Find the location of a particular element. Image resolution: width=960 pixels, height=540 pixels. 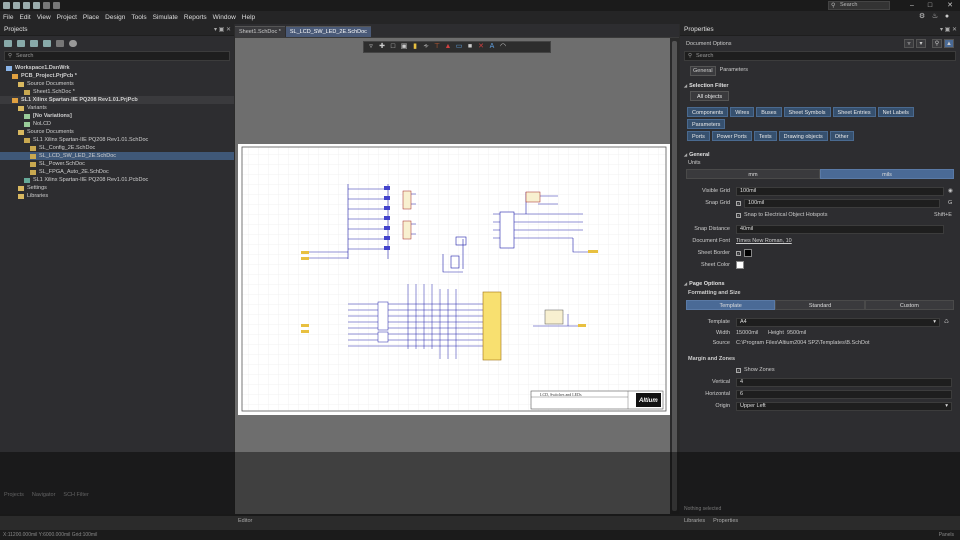

tree-item: Workspace1.DsnWrk is located at coordinates (117, 68).